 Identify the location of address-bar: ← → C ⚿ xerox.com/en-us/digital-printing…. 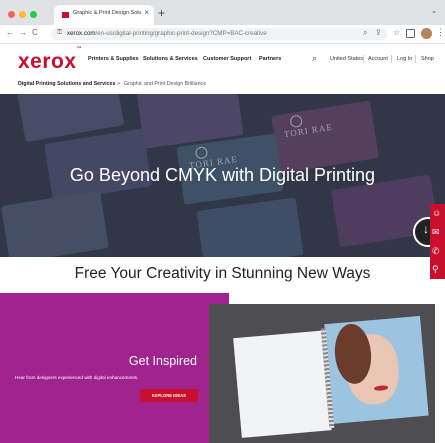
(222, 34).